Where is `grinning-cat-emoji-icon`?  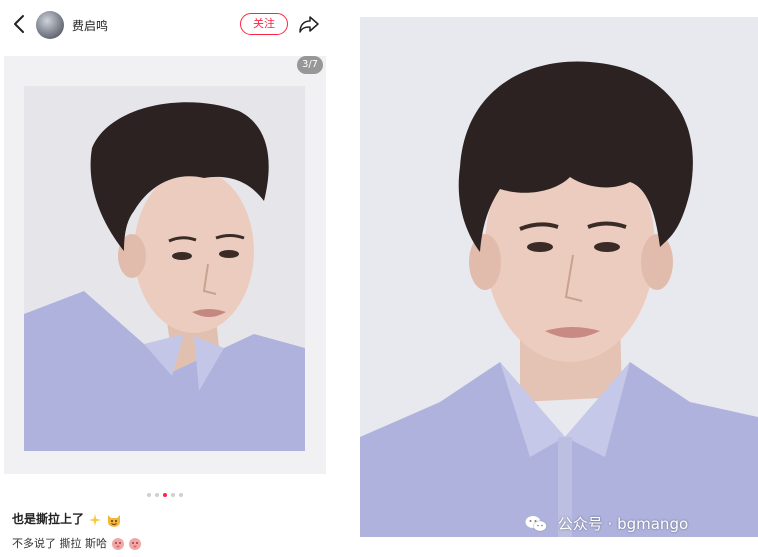 grinning-cat-emoji-icon is located at coordinates (114, 520).